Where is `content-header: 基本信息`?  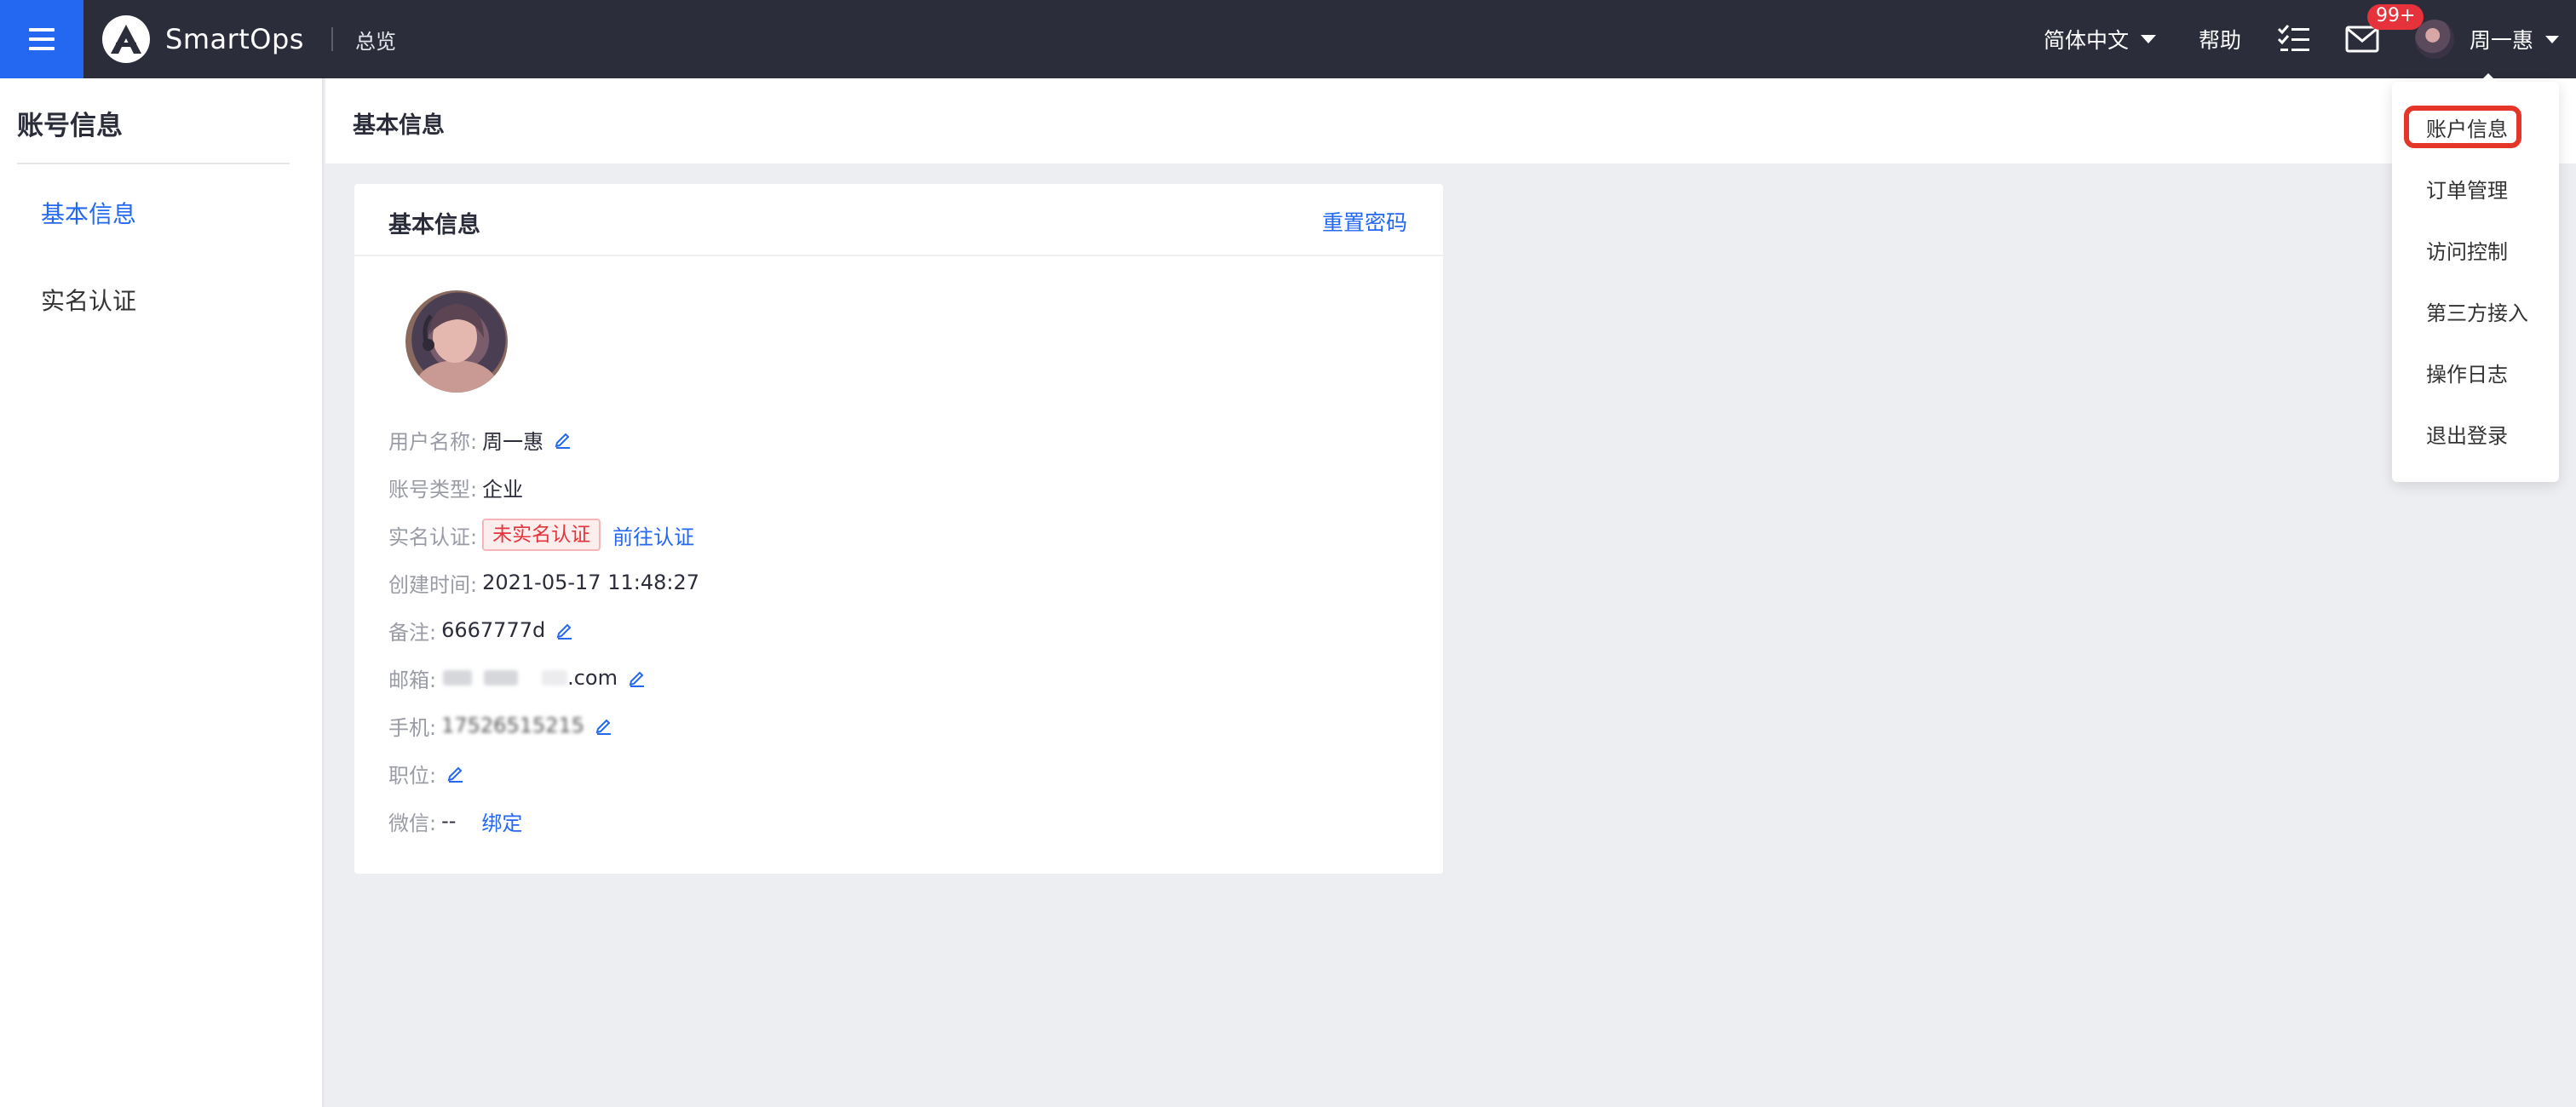 content-header: 基本信息 is located at coordinates (1450, 120).